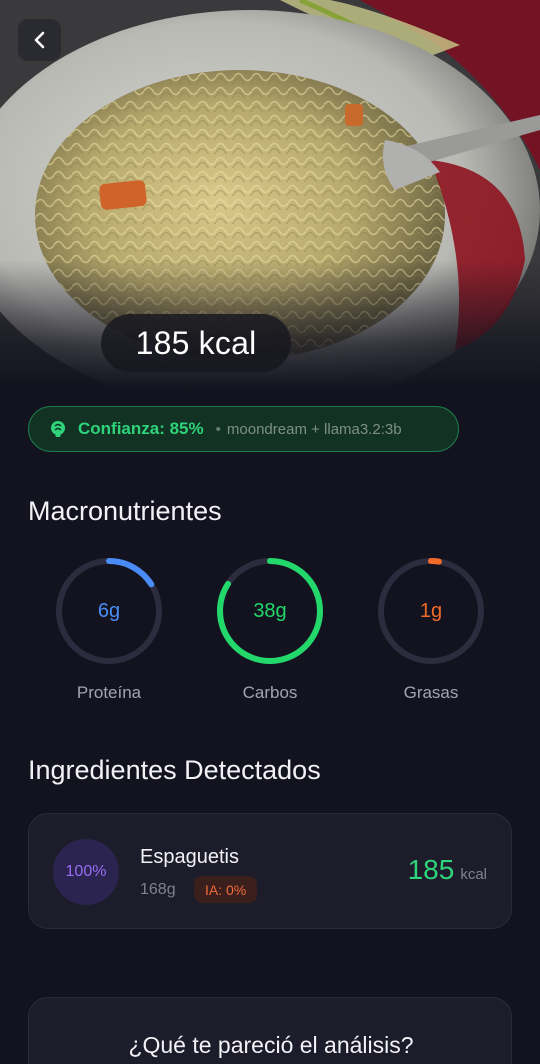 This screenshot has height=1064, width=540. Describe the element at coordinates (158, 889) in the screenshot. I see `ingredient-weight: 168g` at that location.